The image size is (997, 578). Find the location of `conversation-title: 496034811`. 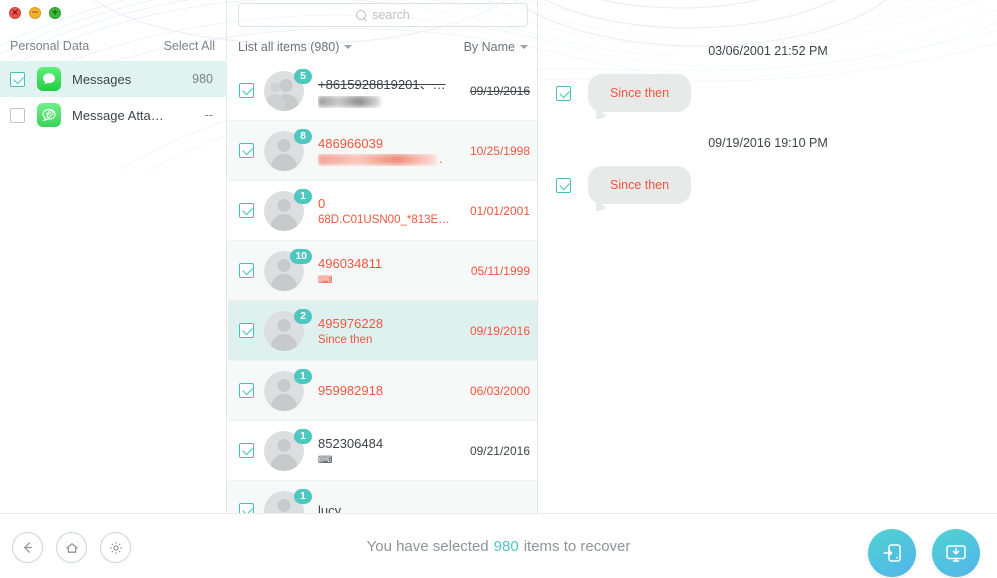

conversation-title: 496034811 is located at coordinates (350, 263).